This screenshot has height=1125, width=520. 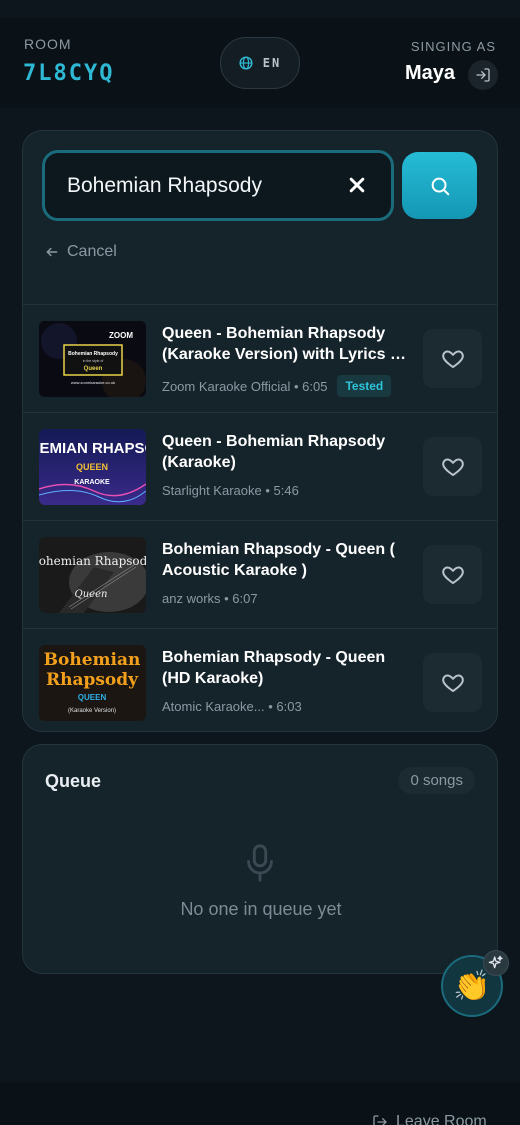 What do you see at coordinates (48, 44) in the screenshot?
I see `room-label: ROOM` at bounding box center [48, 44].